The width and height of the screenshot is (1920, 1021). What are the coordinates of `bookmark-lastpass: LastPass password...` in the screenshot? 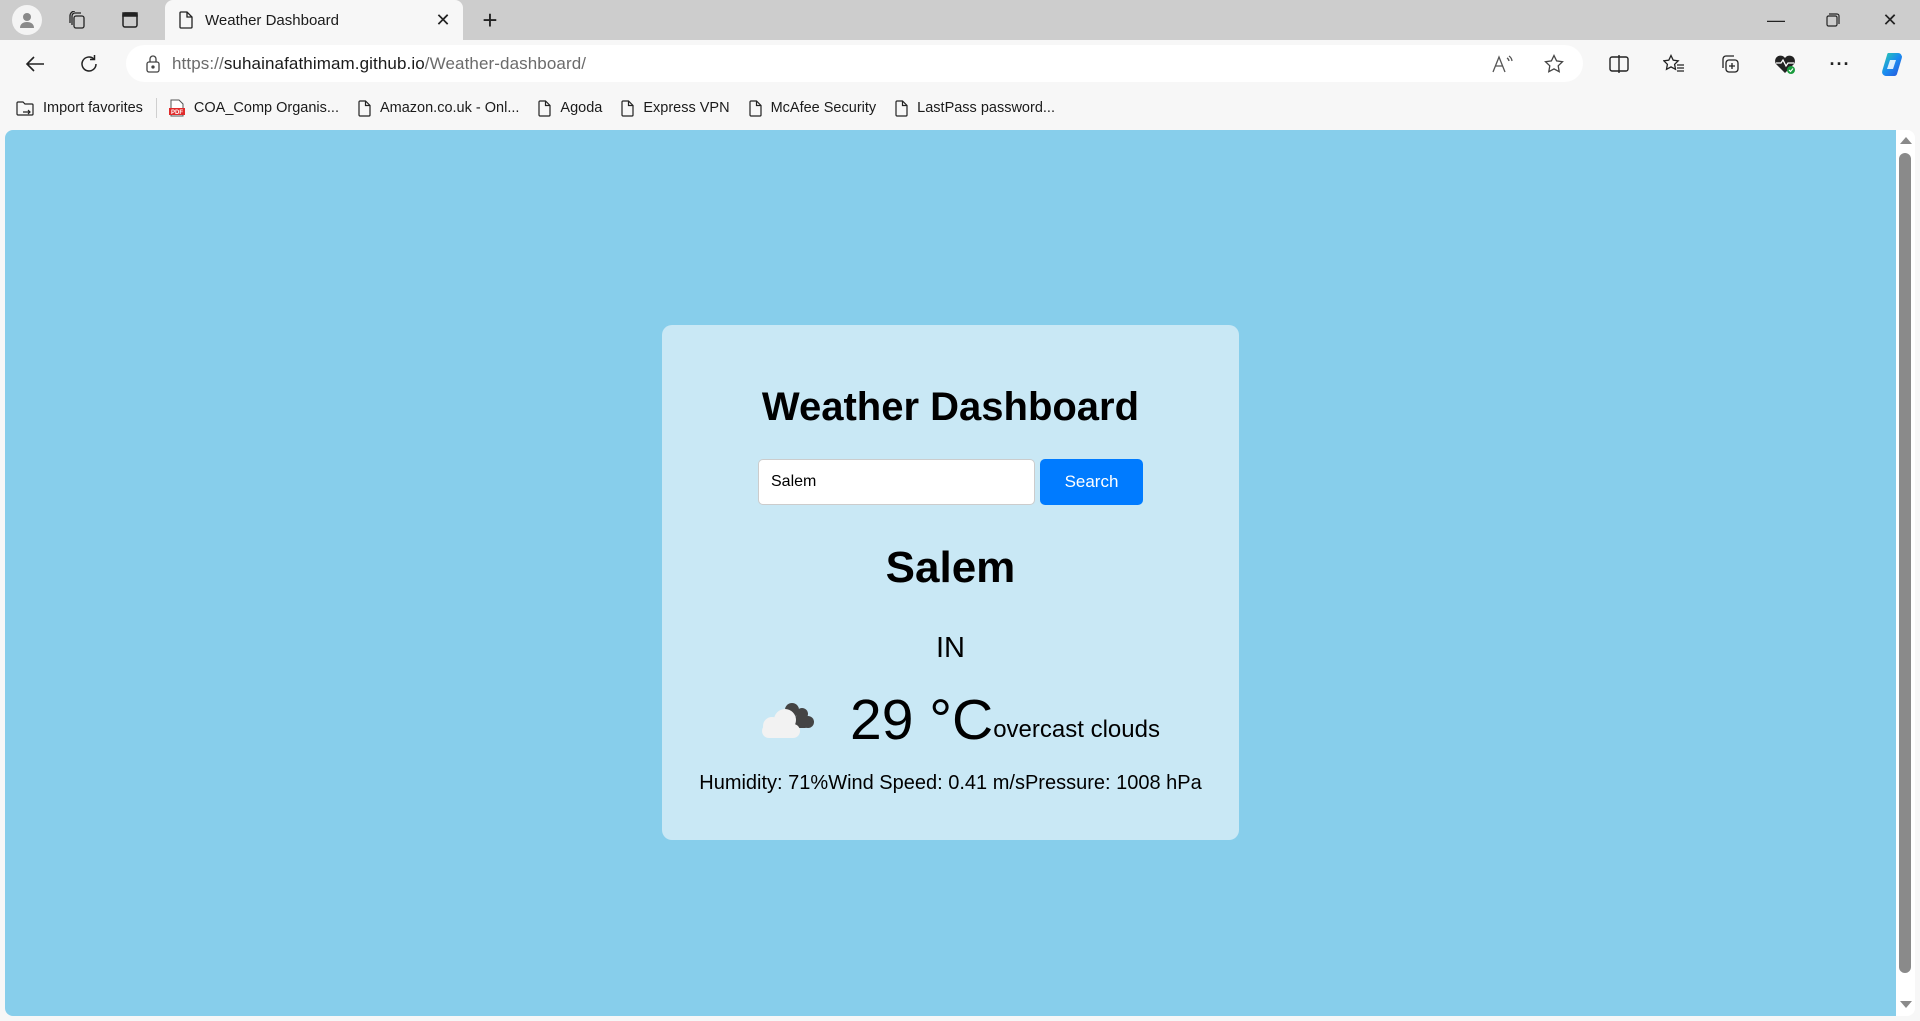 It's located at (975, 108).